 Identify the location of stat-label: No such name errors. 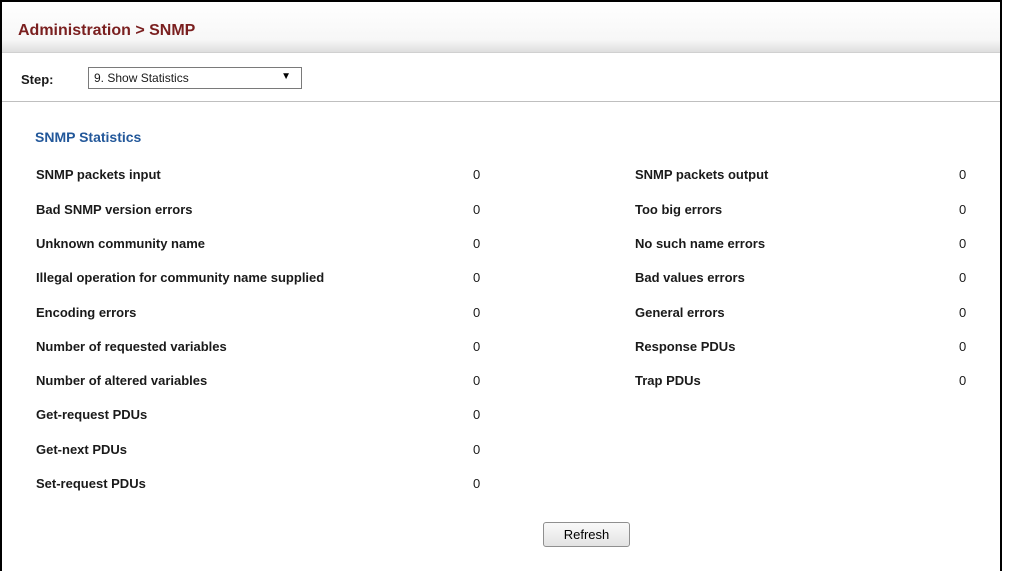
(700, 243).